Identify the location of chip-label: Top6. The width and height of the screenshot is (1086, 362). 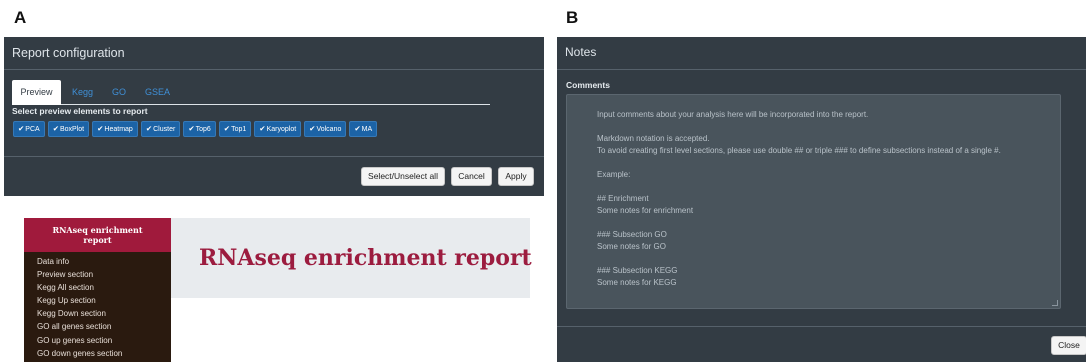
(203, 129).